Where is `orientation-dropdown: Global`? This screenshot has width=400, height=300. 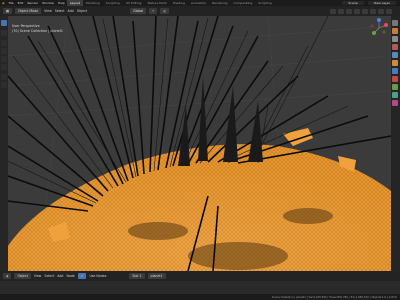 orientation-dropdown: Global is located at coordinates (138, 11).